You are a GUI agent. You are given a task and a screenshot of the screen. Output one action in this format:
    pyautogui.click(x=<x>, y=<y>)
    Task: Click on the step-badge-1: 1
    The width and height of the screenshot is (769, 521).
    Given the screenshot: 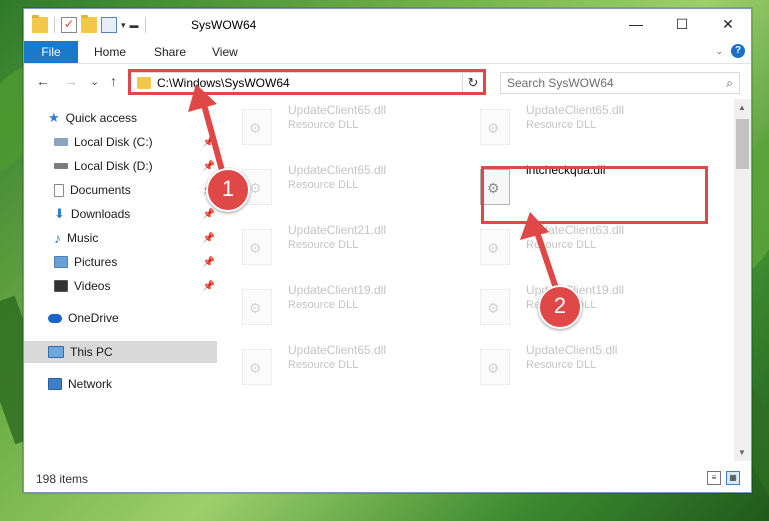 What is the action you would take?
    pyautogui.click(x=228, y=190)
    